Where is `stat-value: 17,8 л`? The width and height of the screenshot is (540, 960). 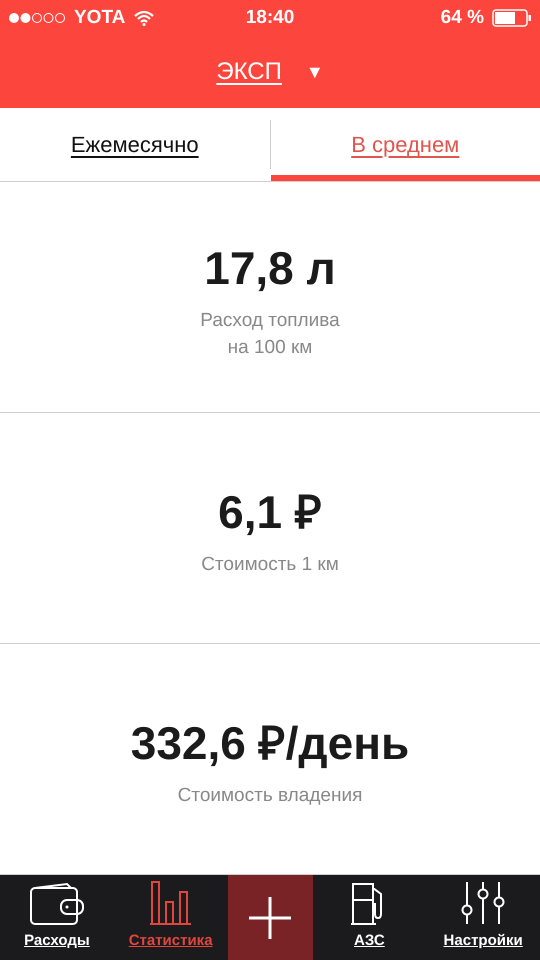 stat-value: 17,8 л is located at coordinates (270, 268).